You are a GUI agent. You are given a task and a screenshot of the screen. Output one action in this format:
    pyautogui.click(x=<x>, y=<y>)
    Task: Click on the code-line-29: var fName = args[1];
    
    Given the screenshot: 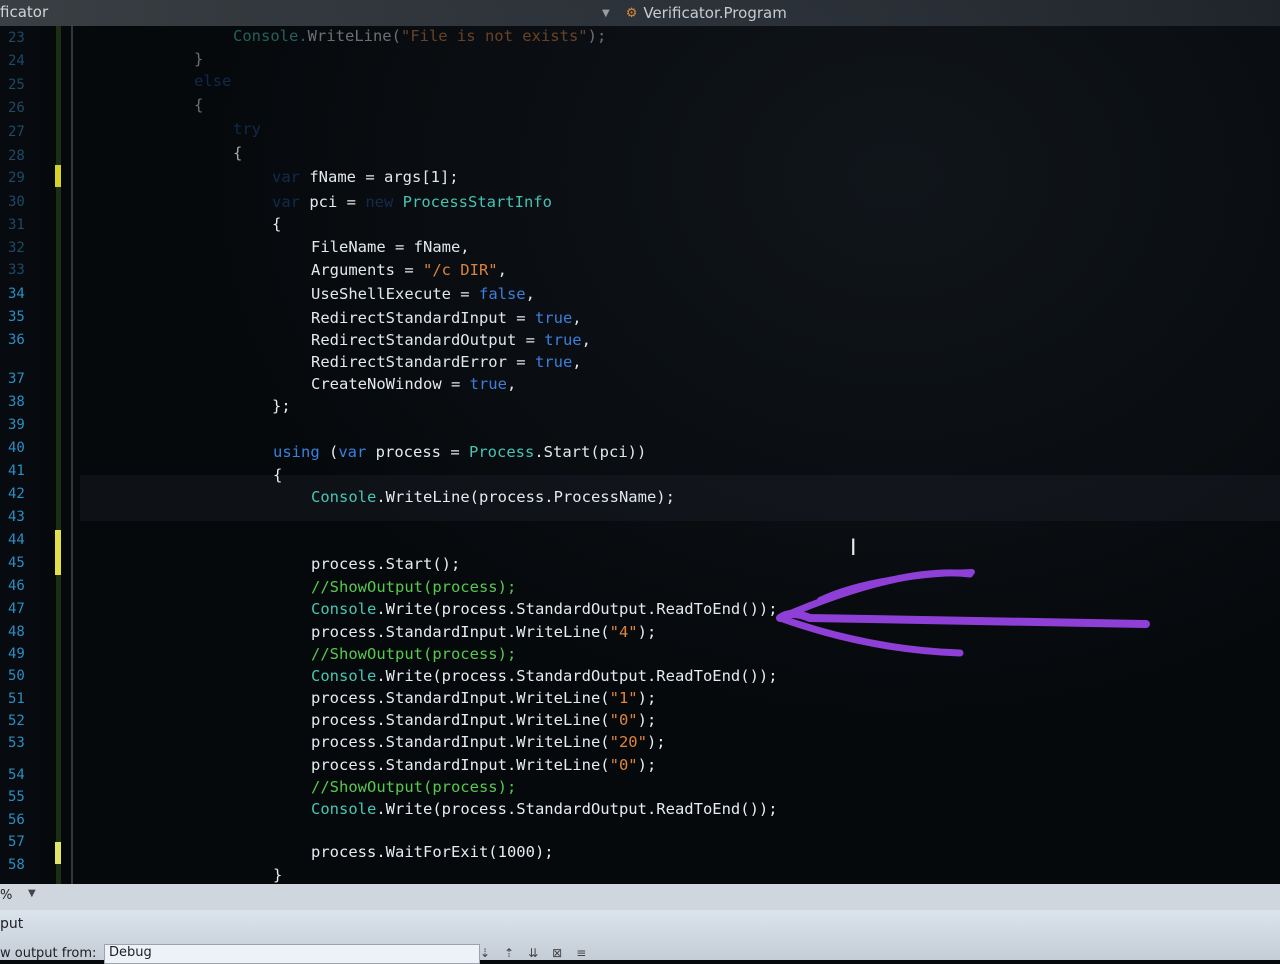 What is the action you would take?
    pyautogui.click(x=365, y=177)
    